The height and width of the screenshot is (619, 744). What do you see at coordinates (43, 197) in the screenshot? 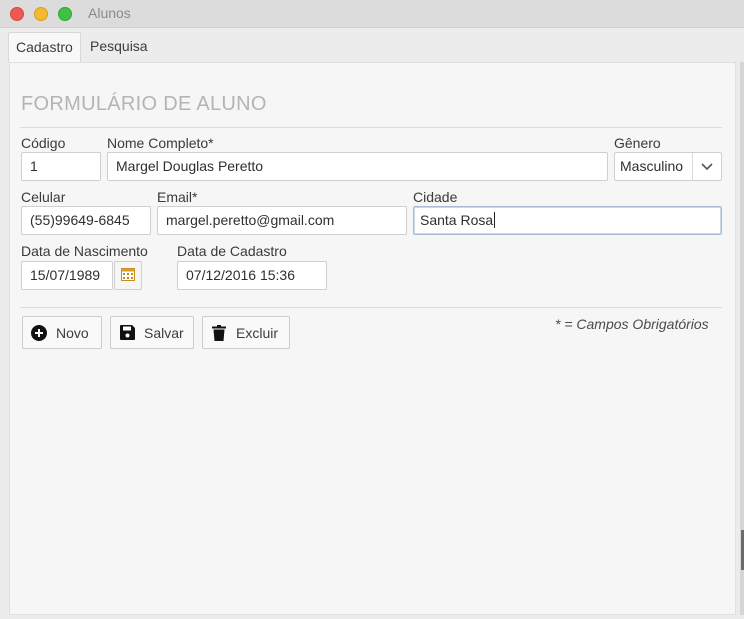
I see `celular-label: Celular` at bounding box center [43, 197].